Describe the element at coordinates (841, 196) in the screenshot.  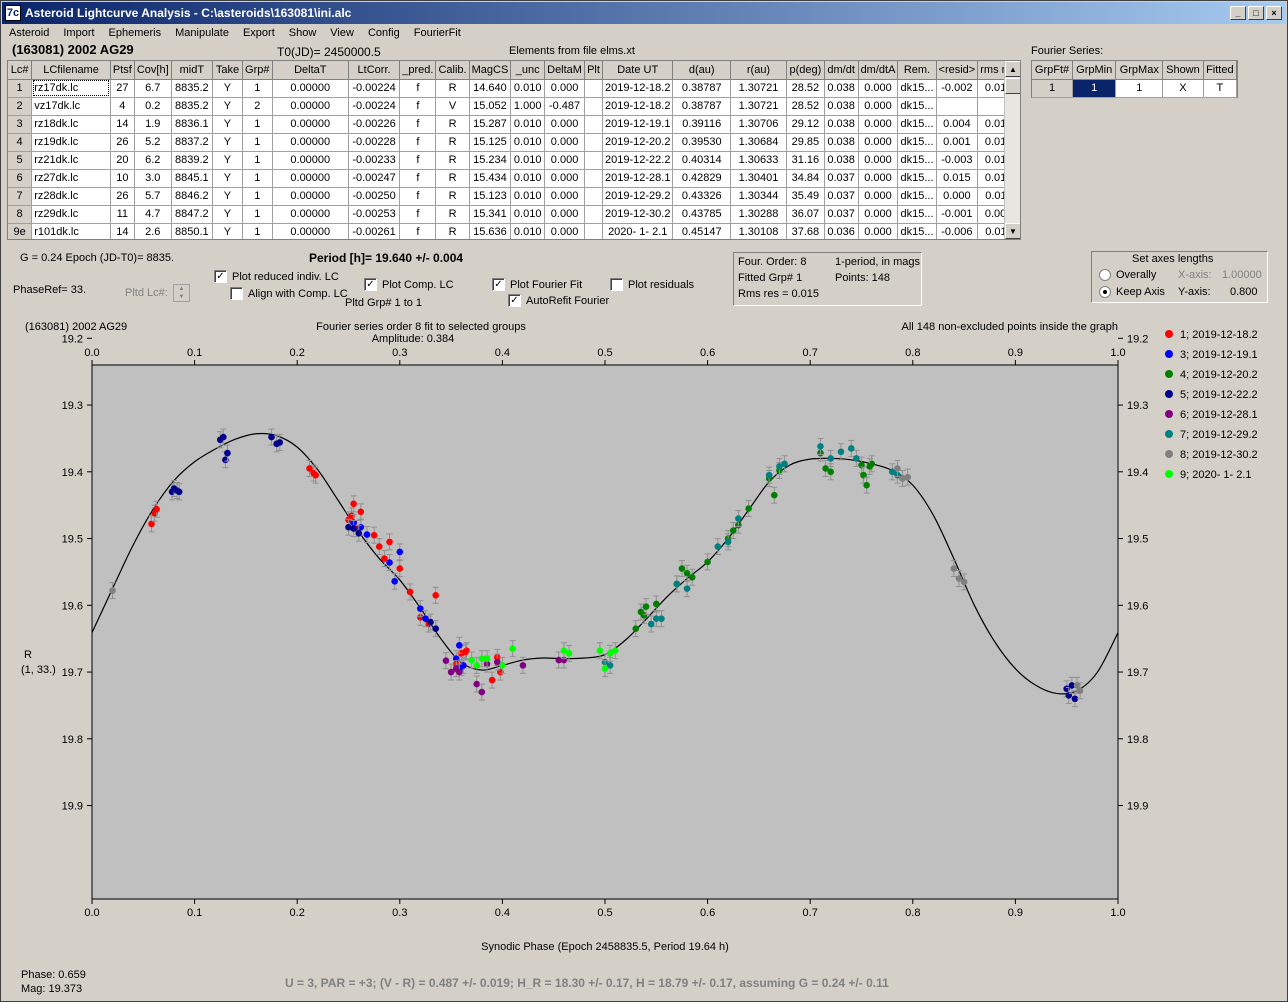
I see `table-cell: 0.037` at that location.